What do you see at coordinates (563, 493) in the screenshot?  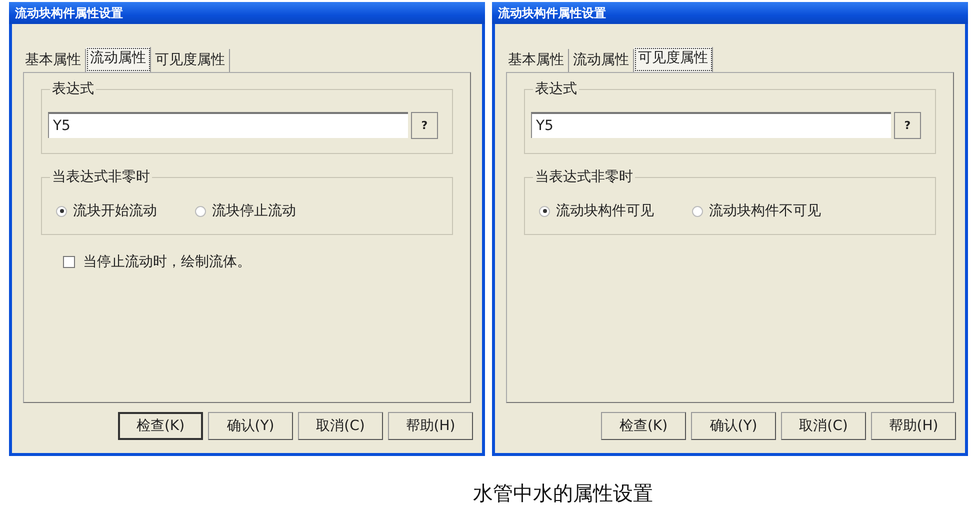 I see `figure-caption: 水管中水的属性设置` at bounding box center [563, 493].